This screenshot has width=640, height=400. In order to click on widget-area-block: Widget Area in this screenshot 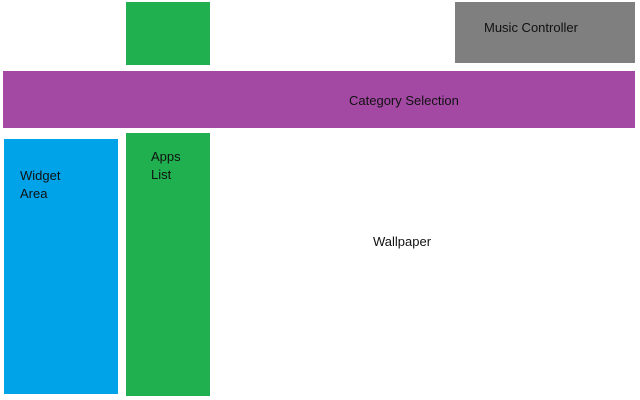, I will do `click(61, 266)`.